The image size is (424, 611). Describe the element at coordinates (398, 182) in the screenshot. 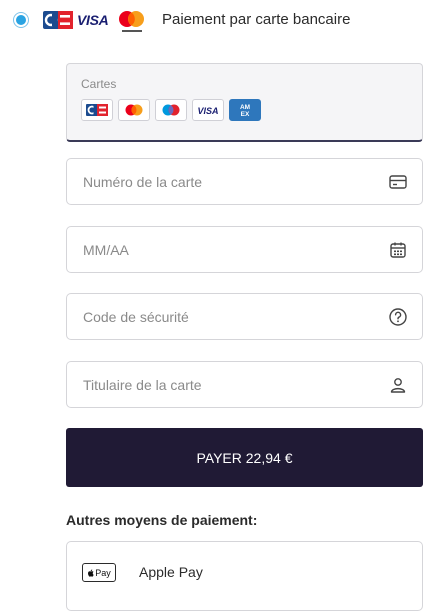

I see `credit-card-icon` at that location.